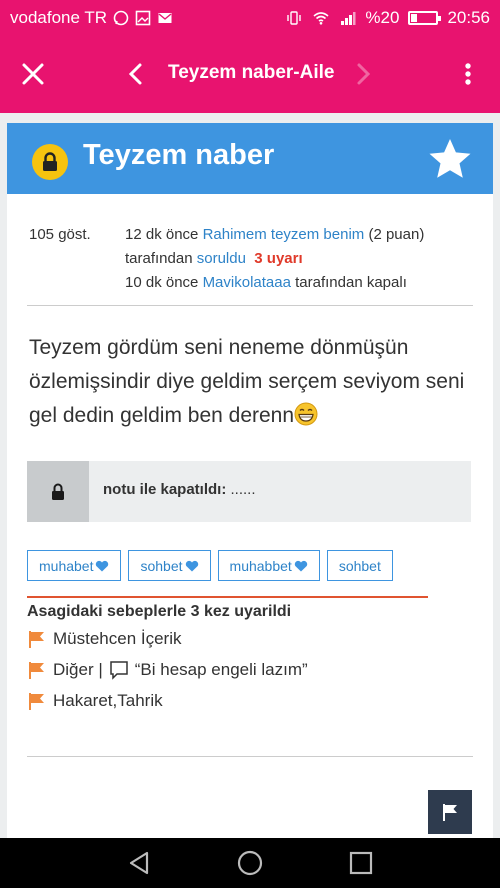 This screenshot has height=888, width=500. I want to click on warning-reason: Diğer | “Bi hesap engeli lazım”, so click(167, 670).